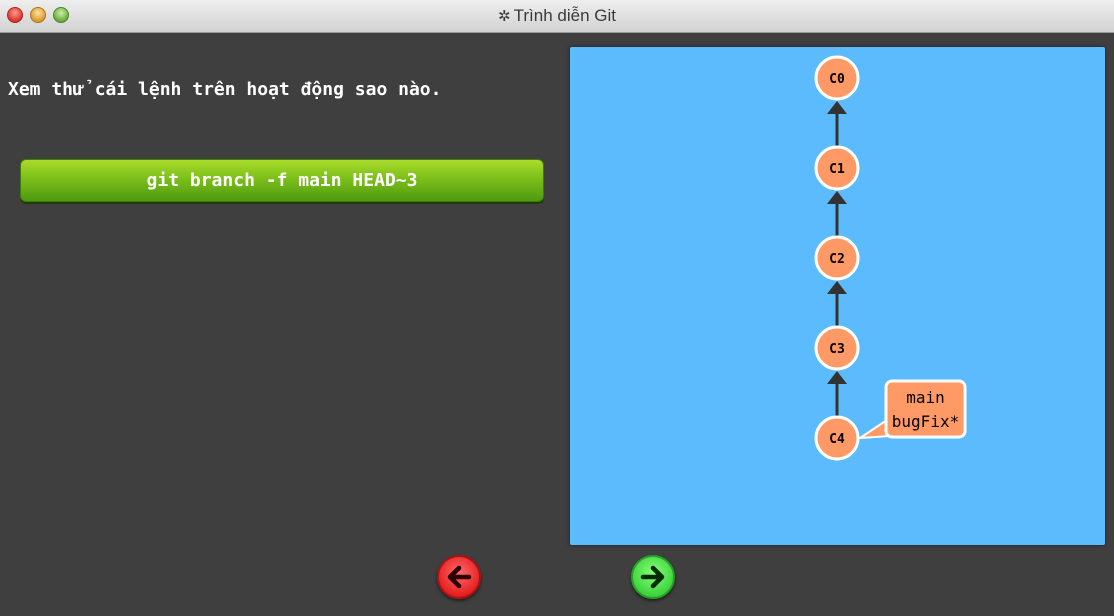 The height and width of the screenshot is (616, 1114). Describe the element at coordinates (890, 258) in the screenshot. I see `commit-tree: C0 C1 C2 C3 C4 main bugFix*` at that location.